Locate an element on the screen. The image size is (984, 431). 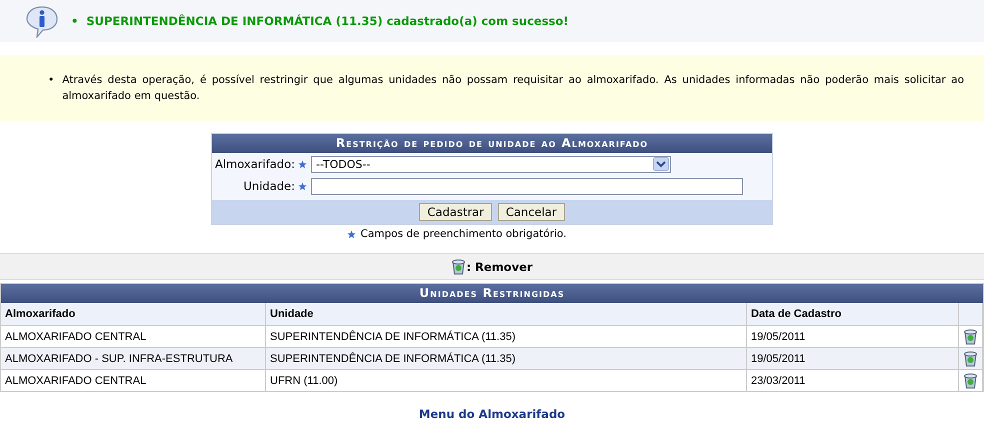
menu-link: Menu do Almoxarifado is located at coordinates (492, 414).